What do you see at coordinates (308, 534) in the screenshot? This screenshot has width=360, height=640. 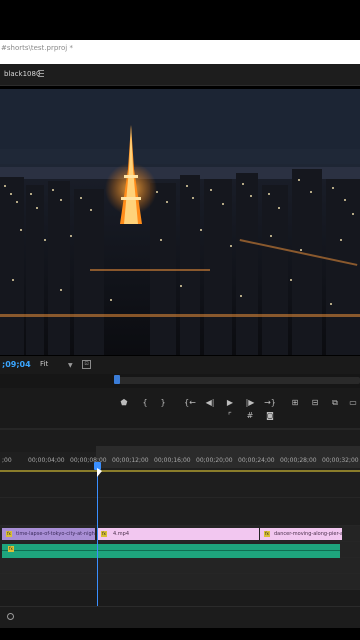 I see `clip-label: dancer-moving-along-pier-a` at bounding box center [308, 534].